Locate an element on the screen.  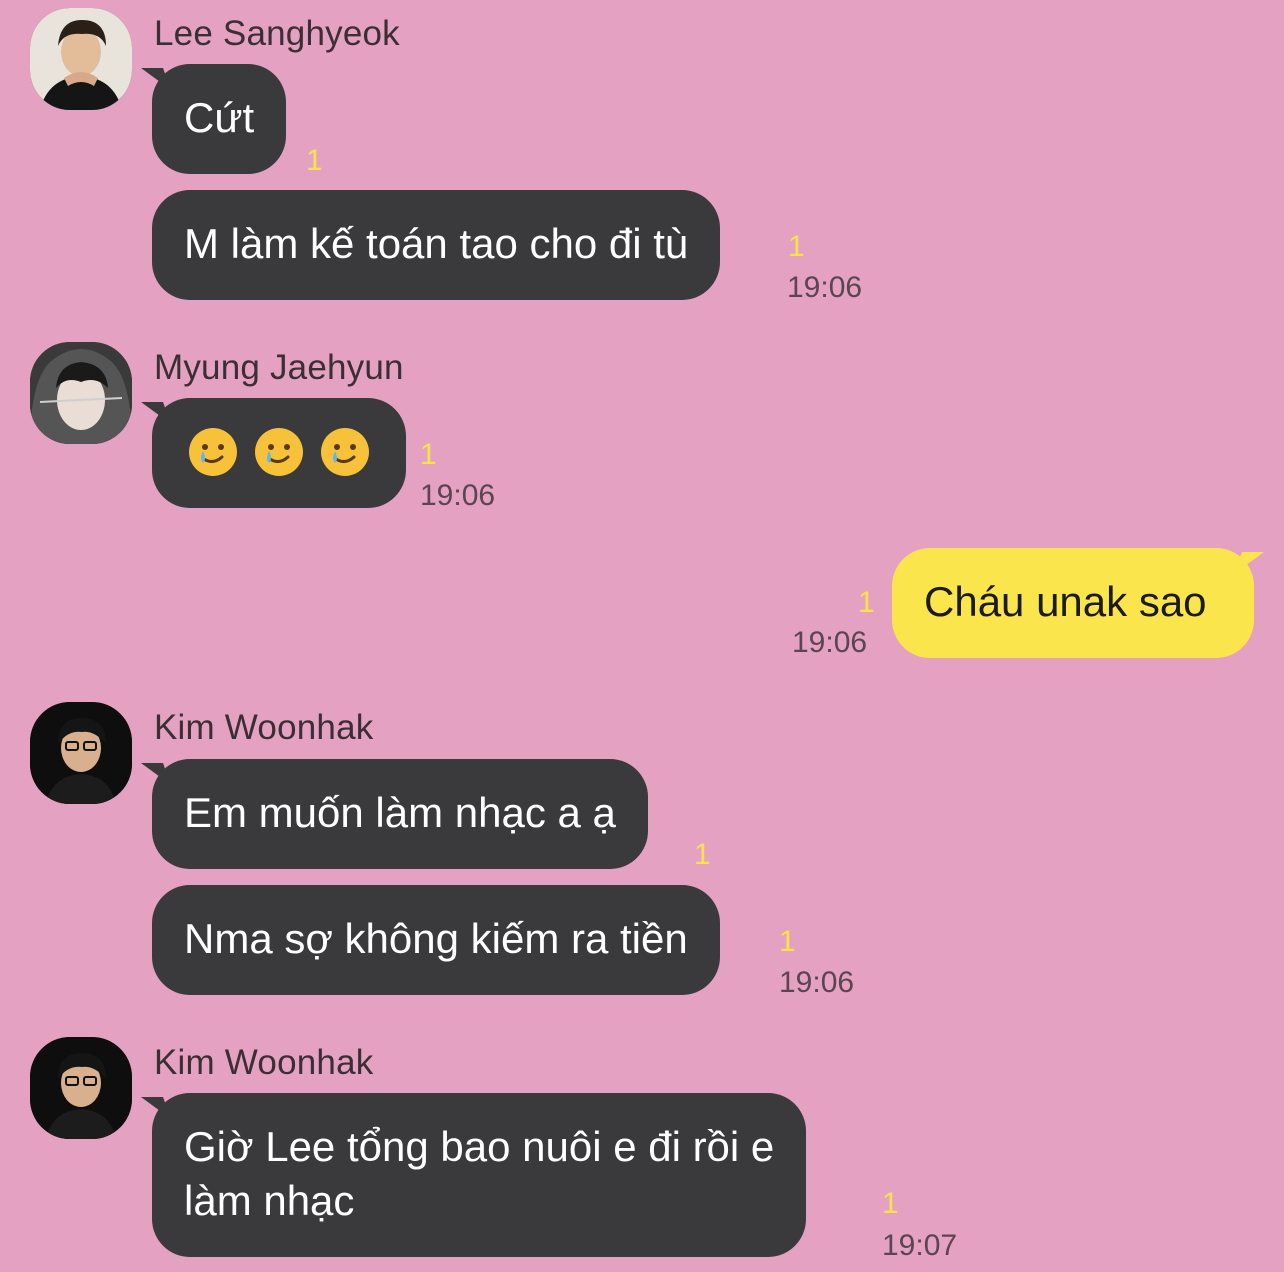
avatar-myung-jaehyun-image is located at coordinates (81, 393).